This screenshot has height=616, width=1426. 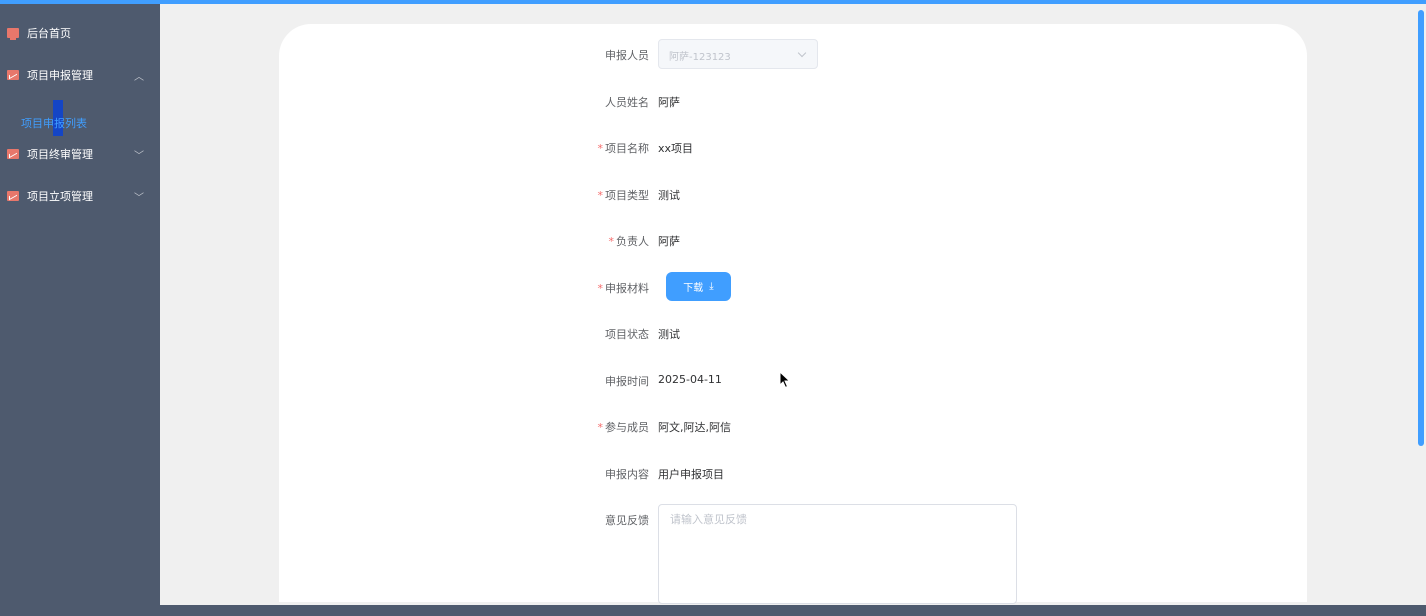 What do you see at coordinates (793, 610) in the screenshot?
I see `bottom-bar` at bounding box center [793, 610].